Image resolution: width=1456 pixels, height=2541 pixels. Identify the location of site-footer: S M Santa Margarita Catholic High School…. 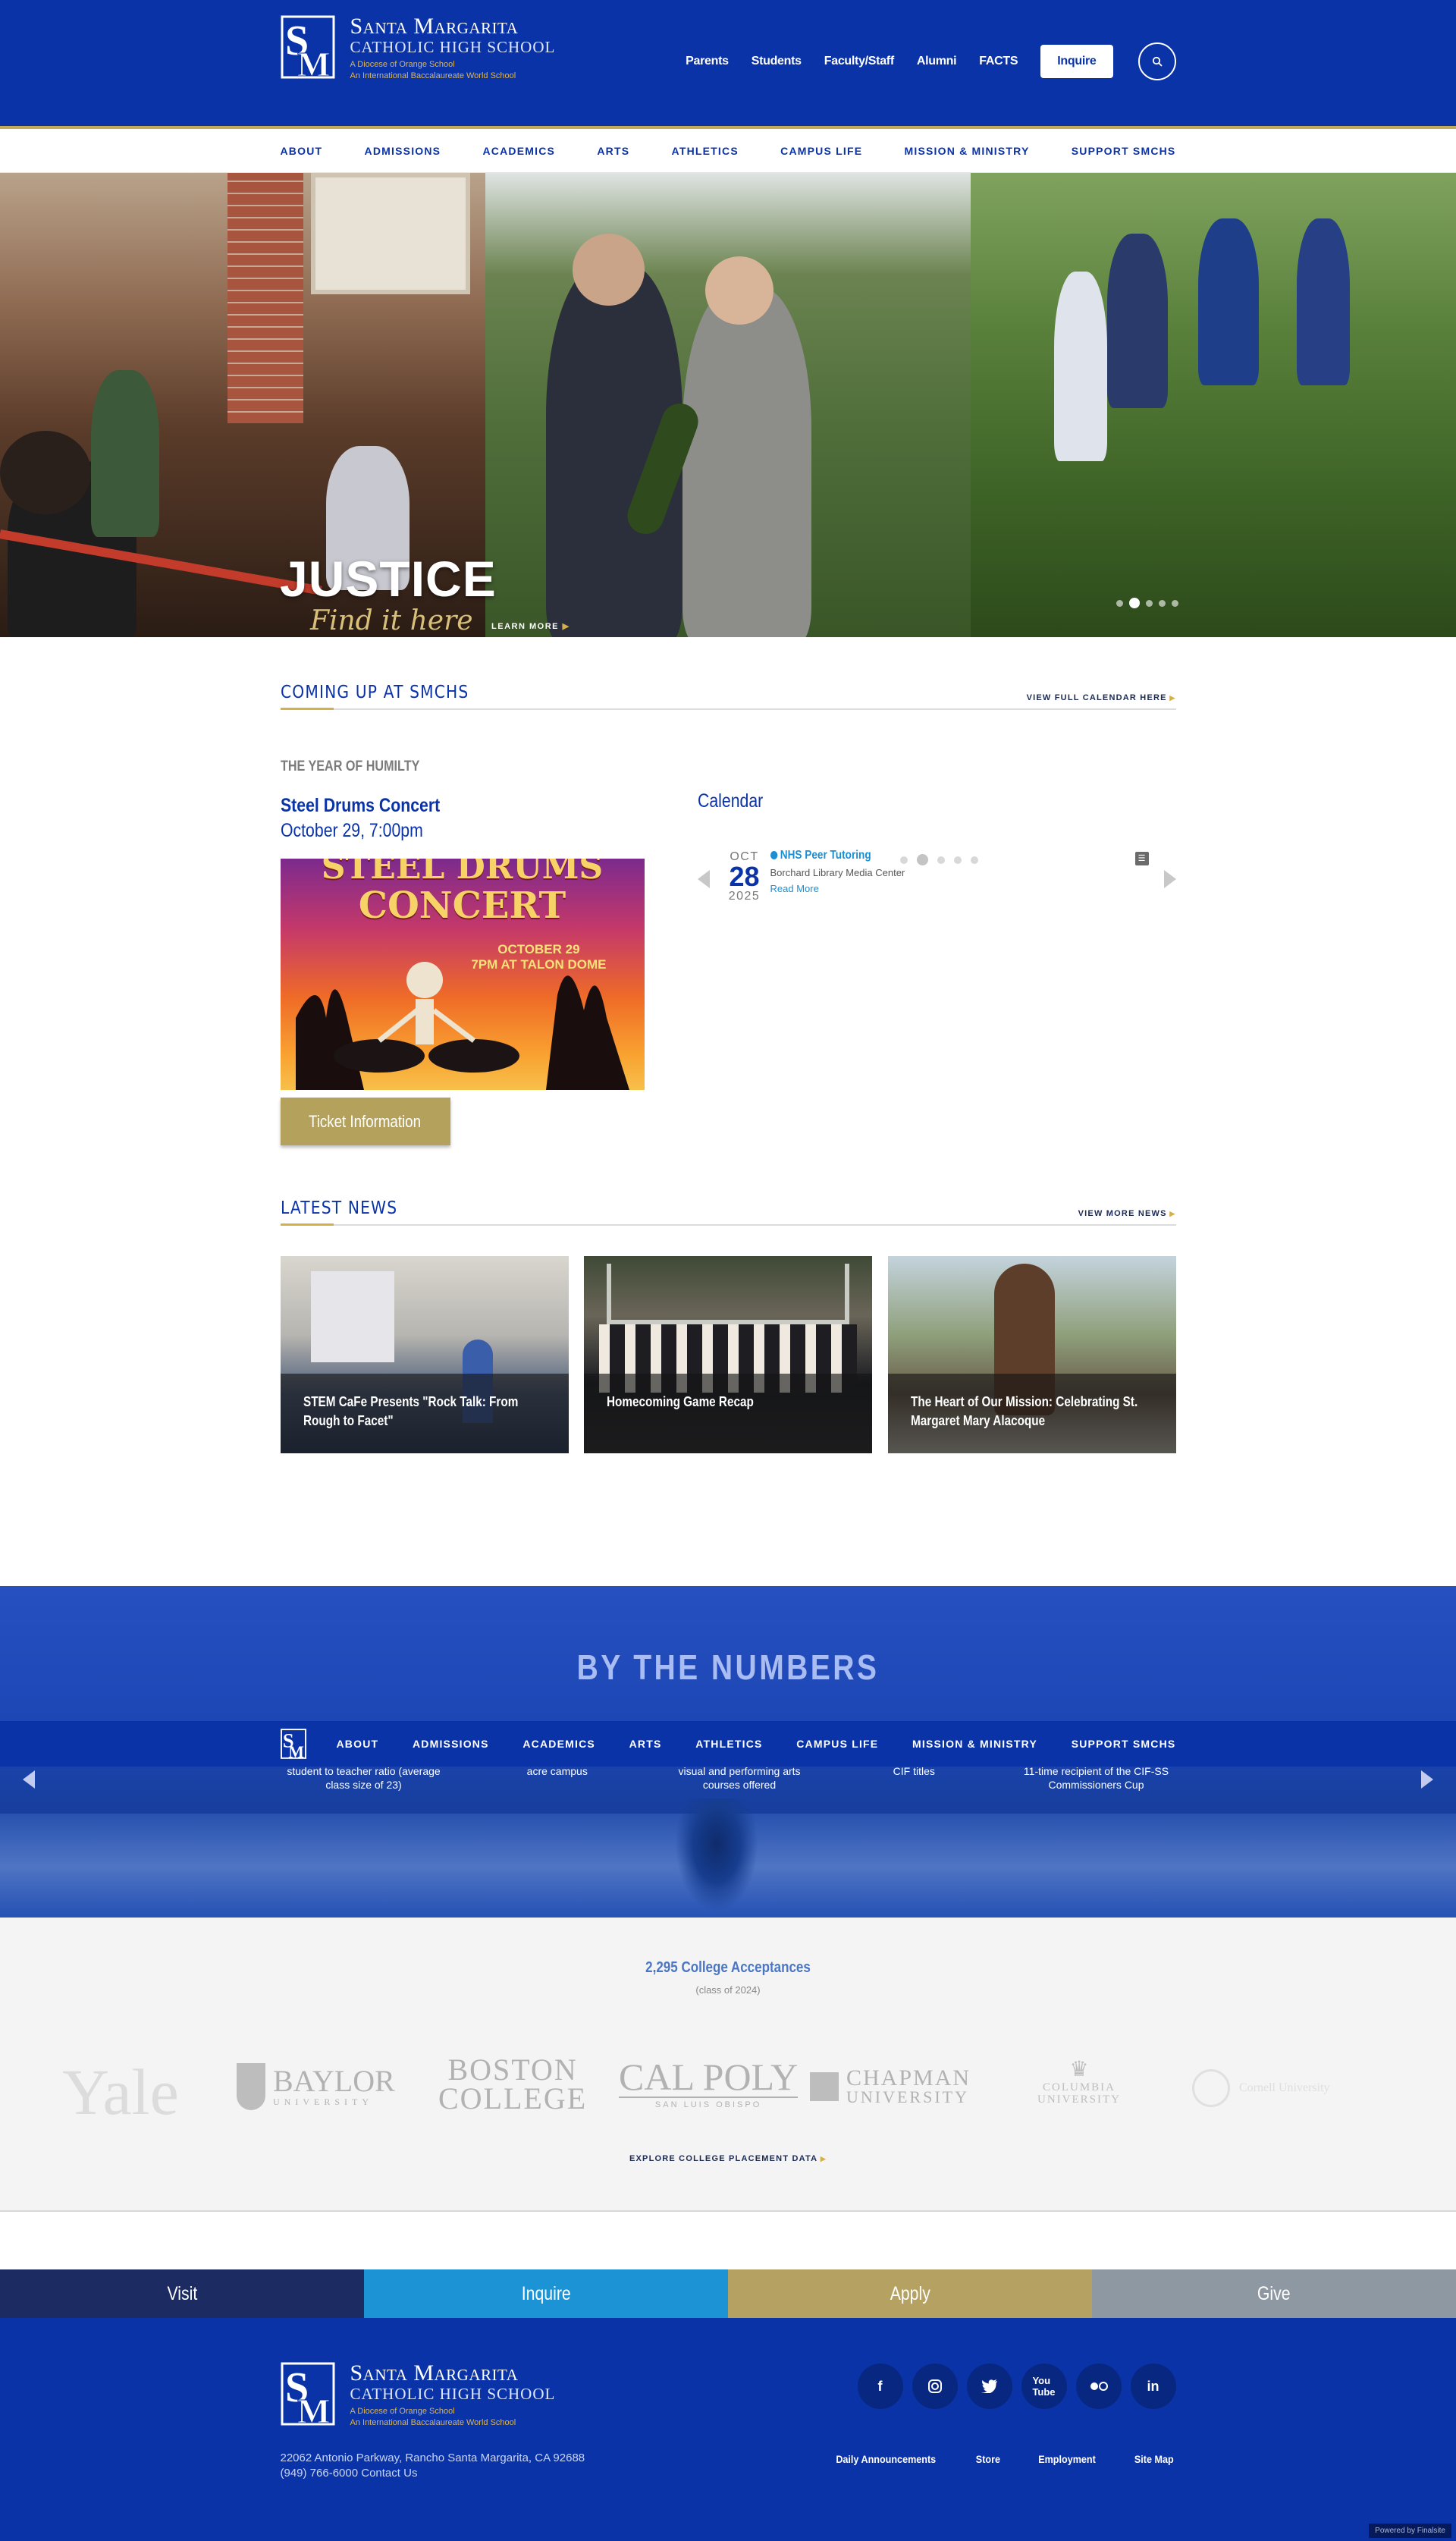
(728, 2429).